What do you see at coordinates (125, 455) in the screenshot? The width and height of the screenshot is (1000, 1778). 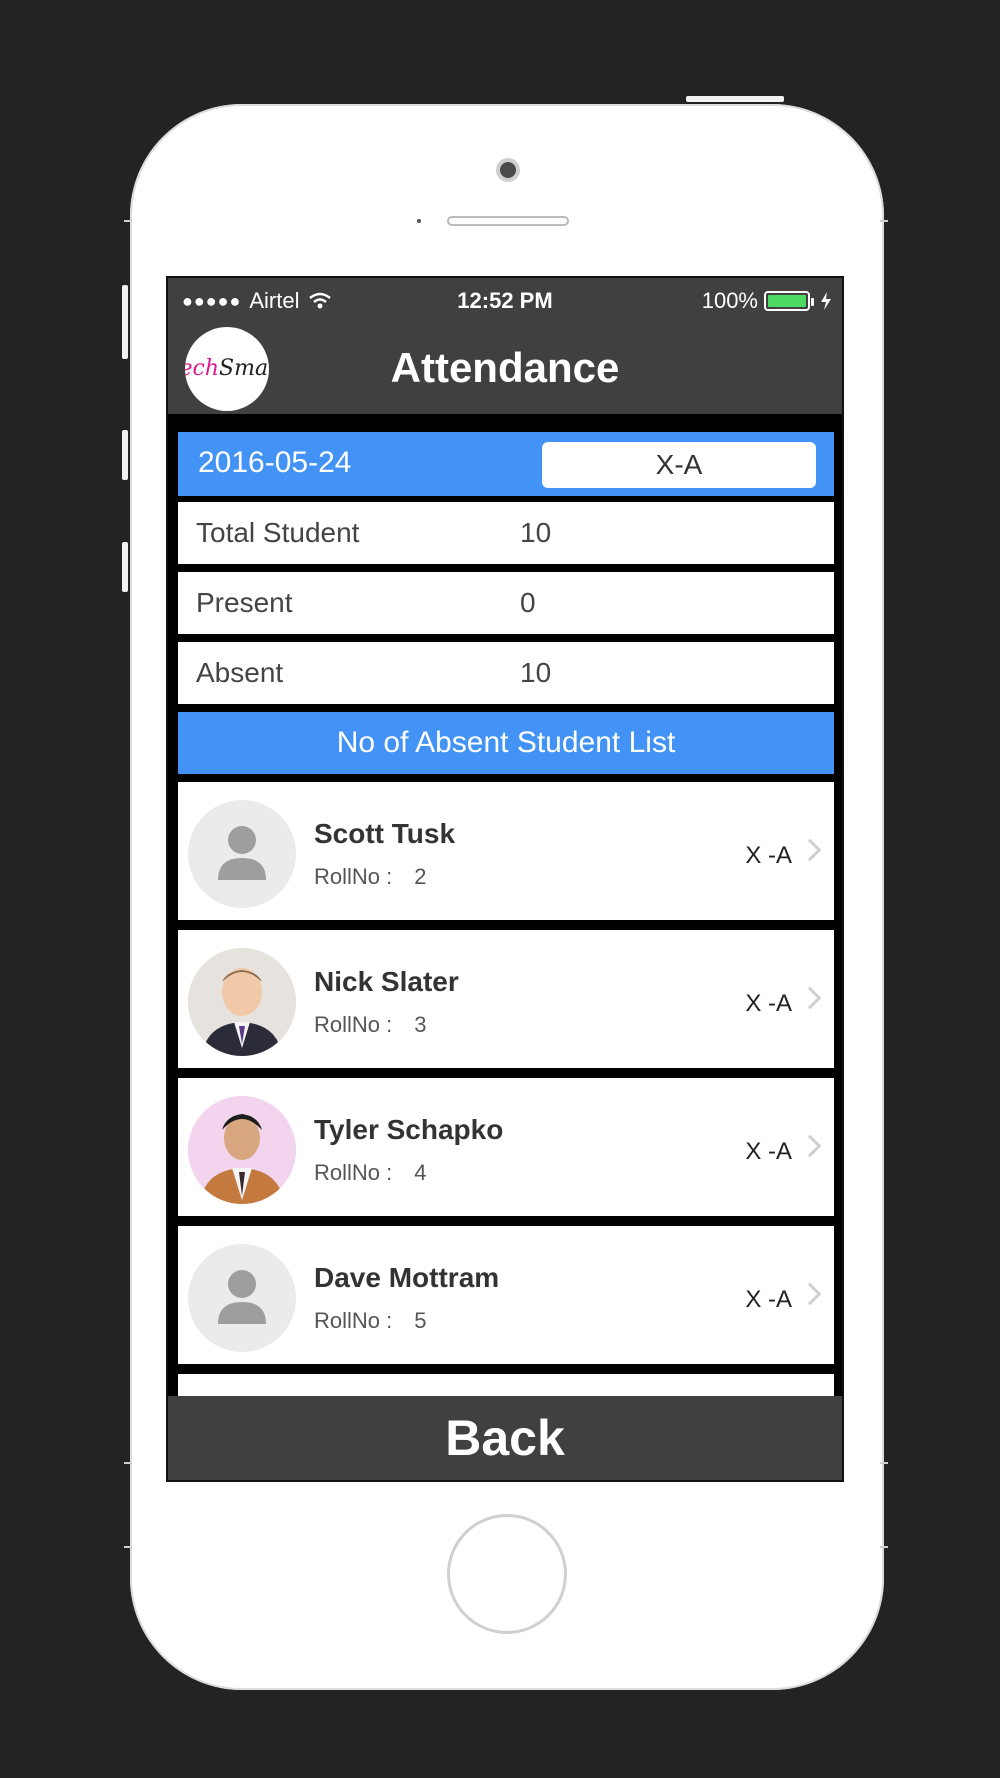 I see `volume-up-button` at bounding box center [125, 455].